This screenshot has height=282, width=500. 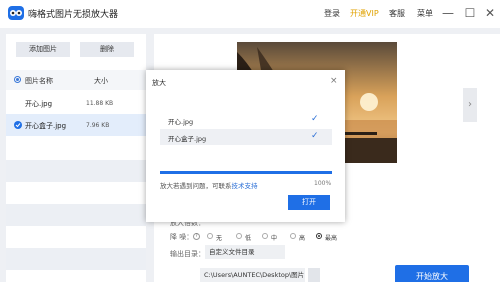 What do you see at coordinates (43, 49) in the screenshot?
I see `add-image-button: 添加图片` at bounding box center [43, 49].